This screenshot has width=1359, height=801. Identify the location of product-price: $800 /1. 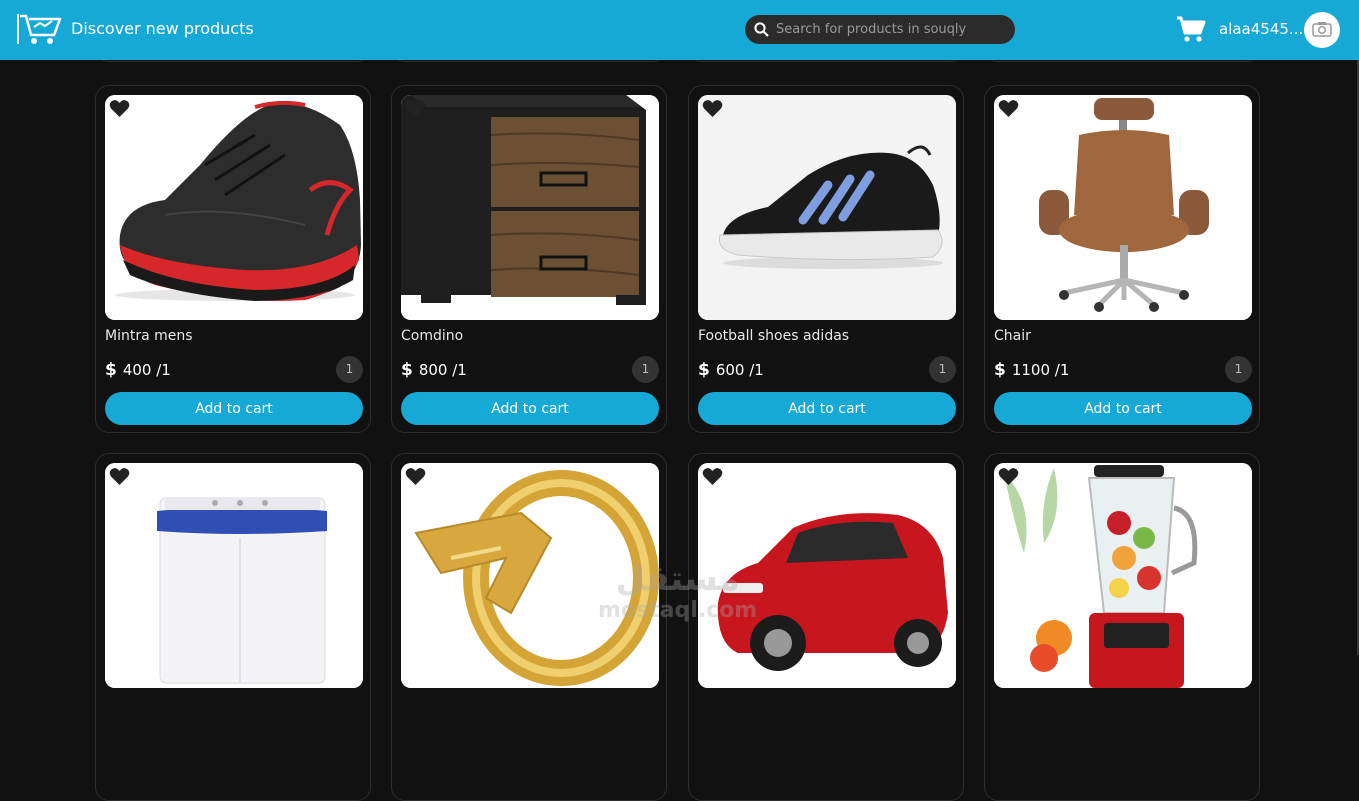
(434, 370).